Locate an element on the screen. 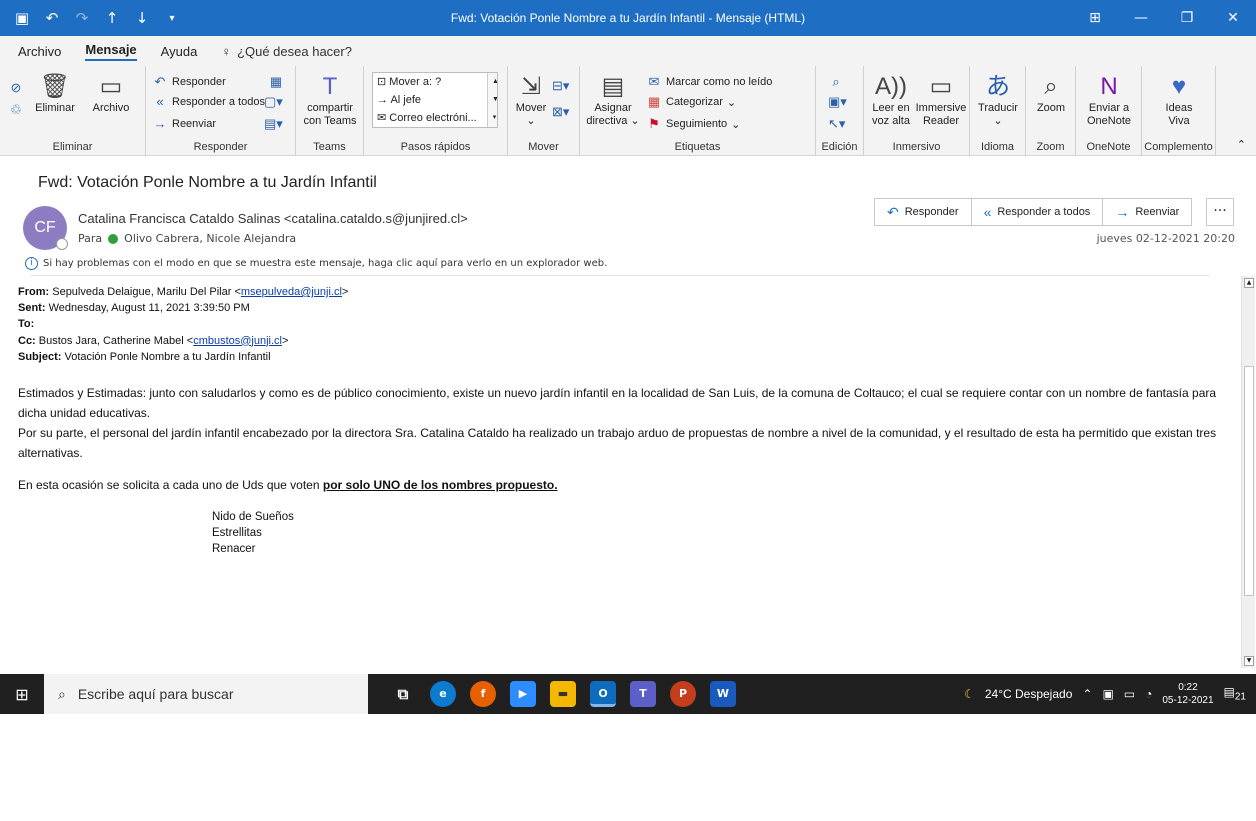 The width and height of the screenshot is (1256, 821). collapse-ribbon-icon: ⌃ is located at coordinates (1241, 144).